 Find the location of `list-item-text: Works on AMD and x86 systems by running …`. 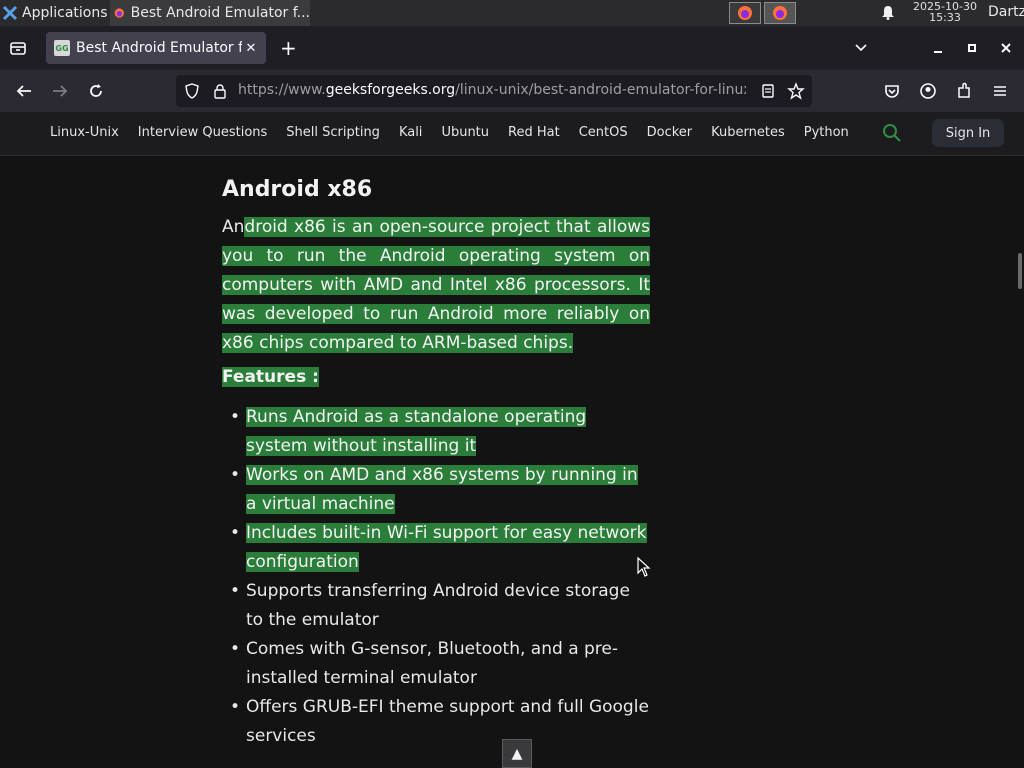

list-item-text: Works on AMD and x86 systems by running … is located at coordinates (442, 489).